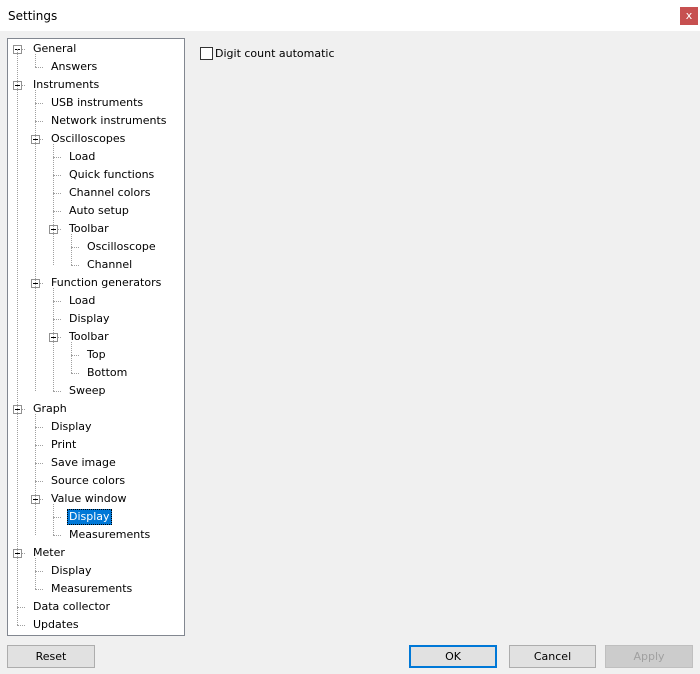 Image resolution: width=700 pixels, height=674 pixels. What do you see at coordinates (453, 656) in the screenshot?
I see `ok-button: OK` at bounding box center [453, 656].